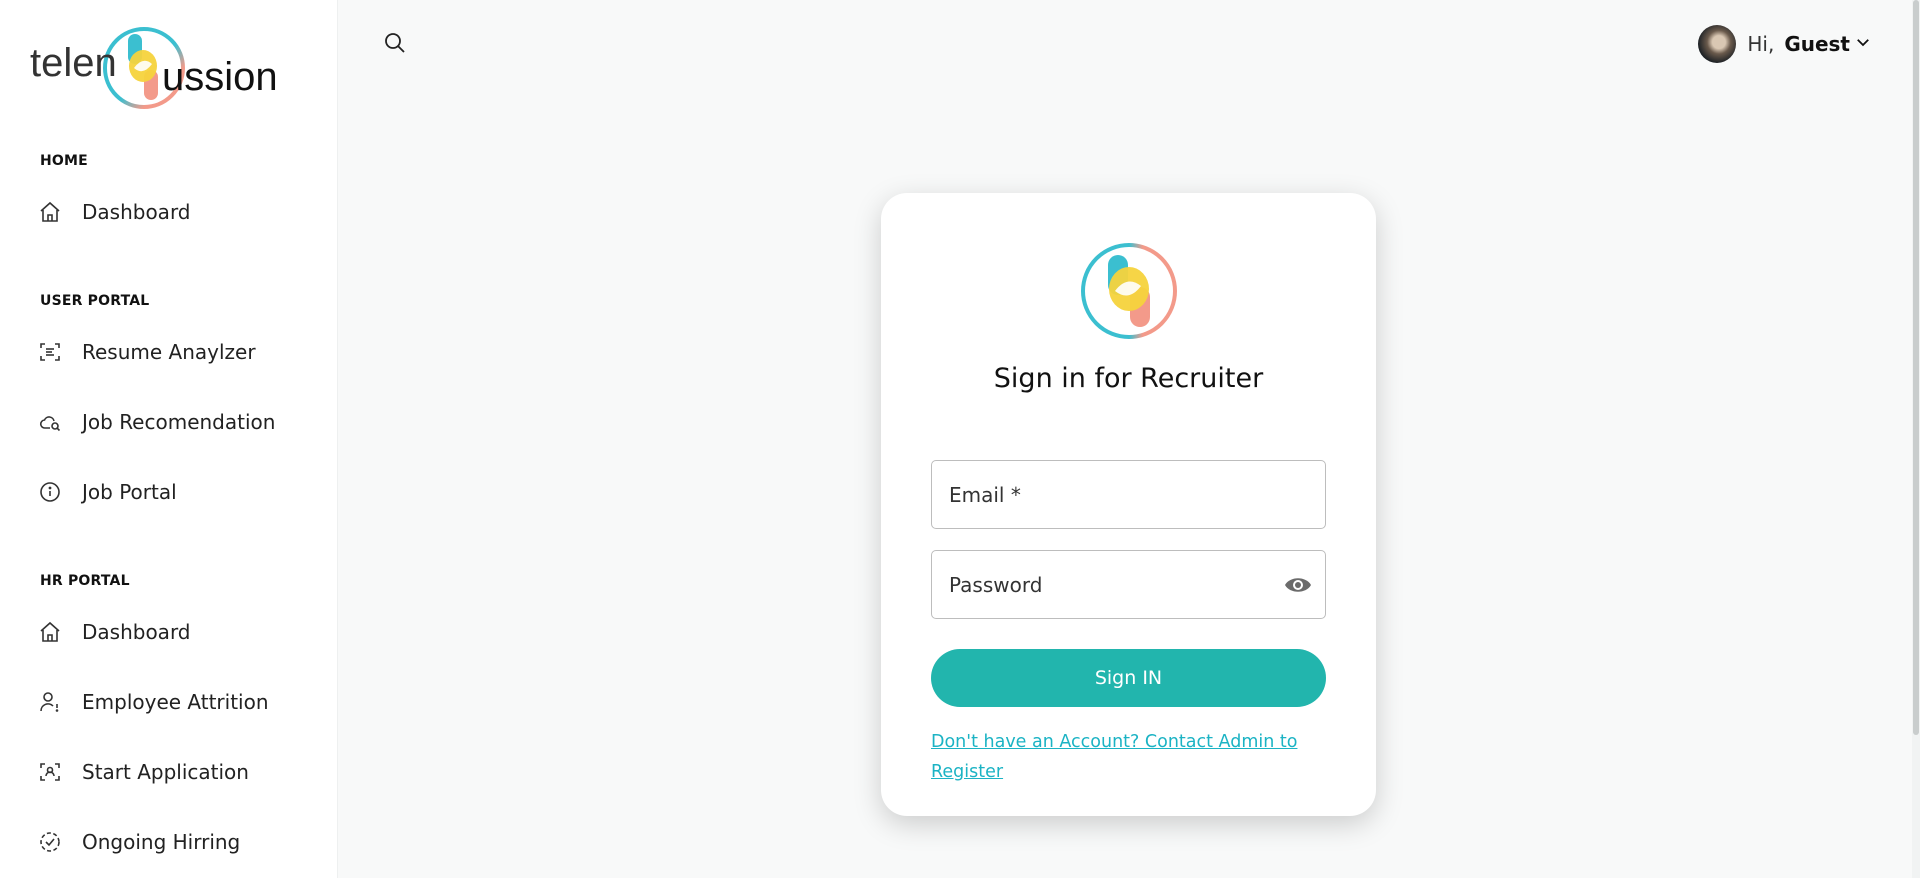 This screenshot has width=1920, height=878. What do you see at coordinates (50, 492) in the screenshot?
I see `info-circle-icon` at bounding box center [50, 492].